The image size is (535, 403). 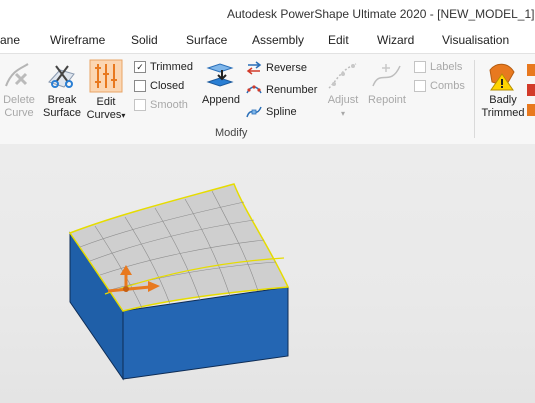 What do you see at coordinates (220, 75) in the screenshot?
I see `append-icon` at bounding box center [220, 75].